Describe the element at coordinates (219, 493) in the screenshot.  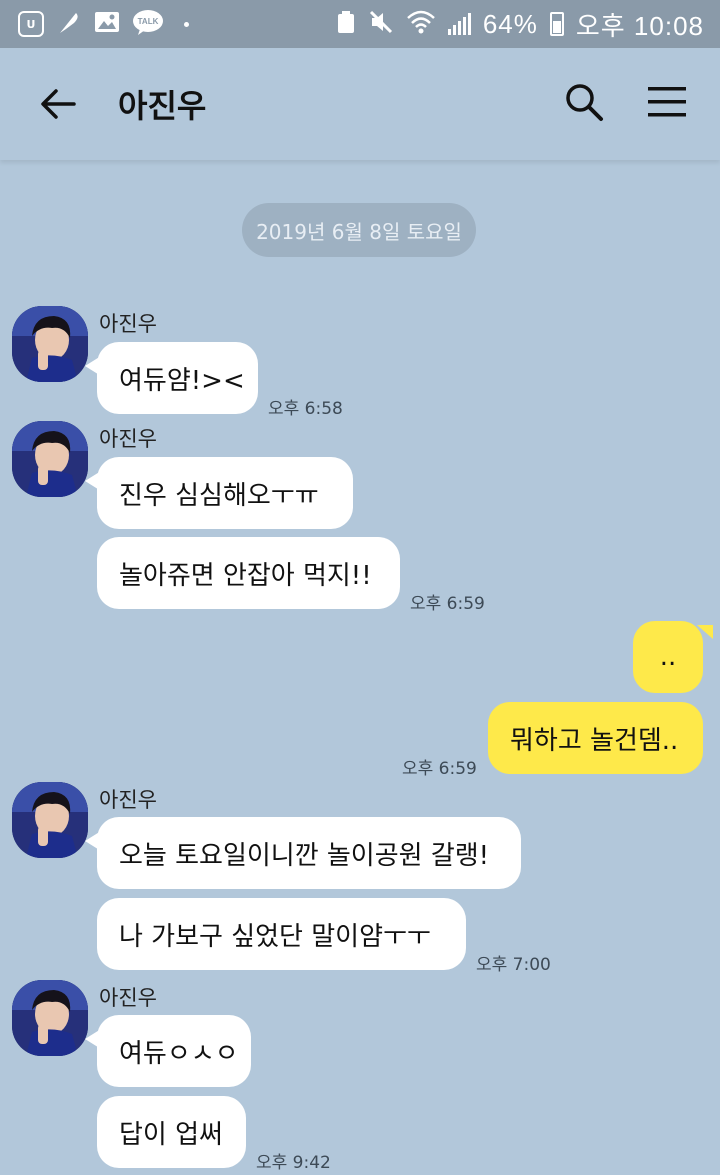
I see `message-bubble: 진우 심심해오ㅜㅠ` at that location.